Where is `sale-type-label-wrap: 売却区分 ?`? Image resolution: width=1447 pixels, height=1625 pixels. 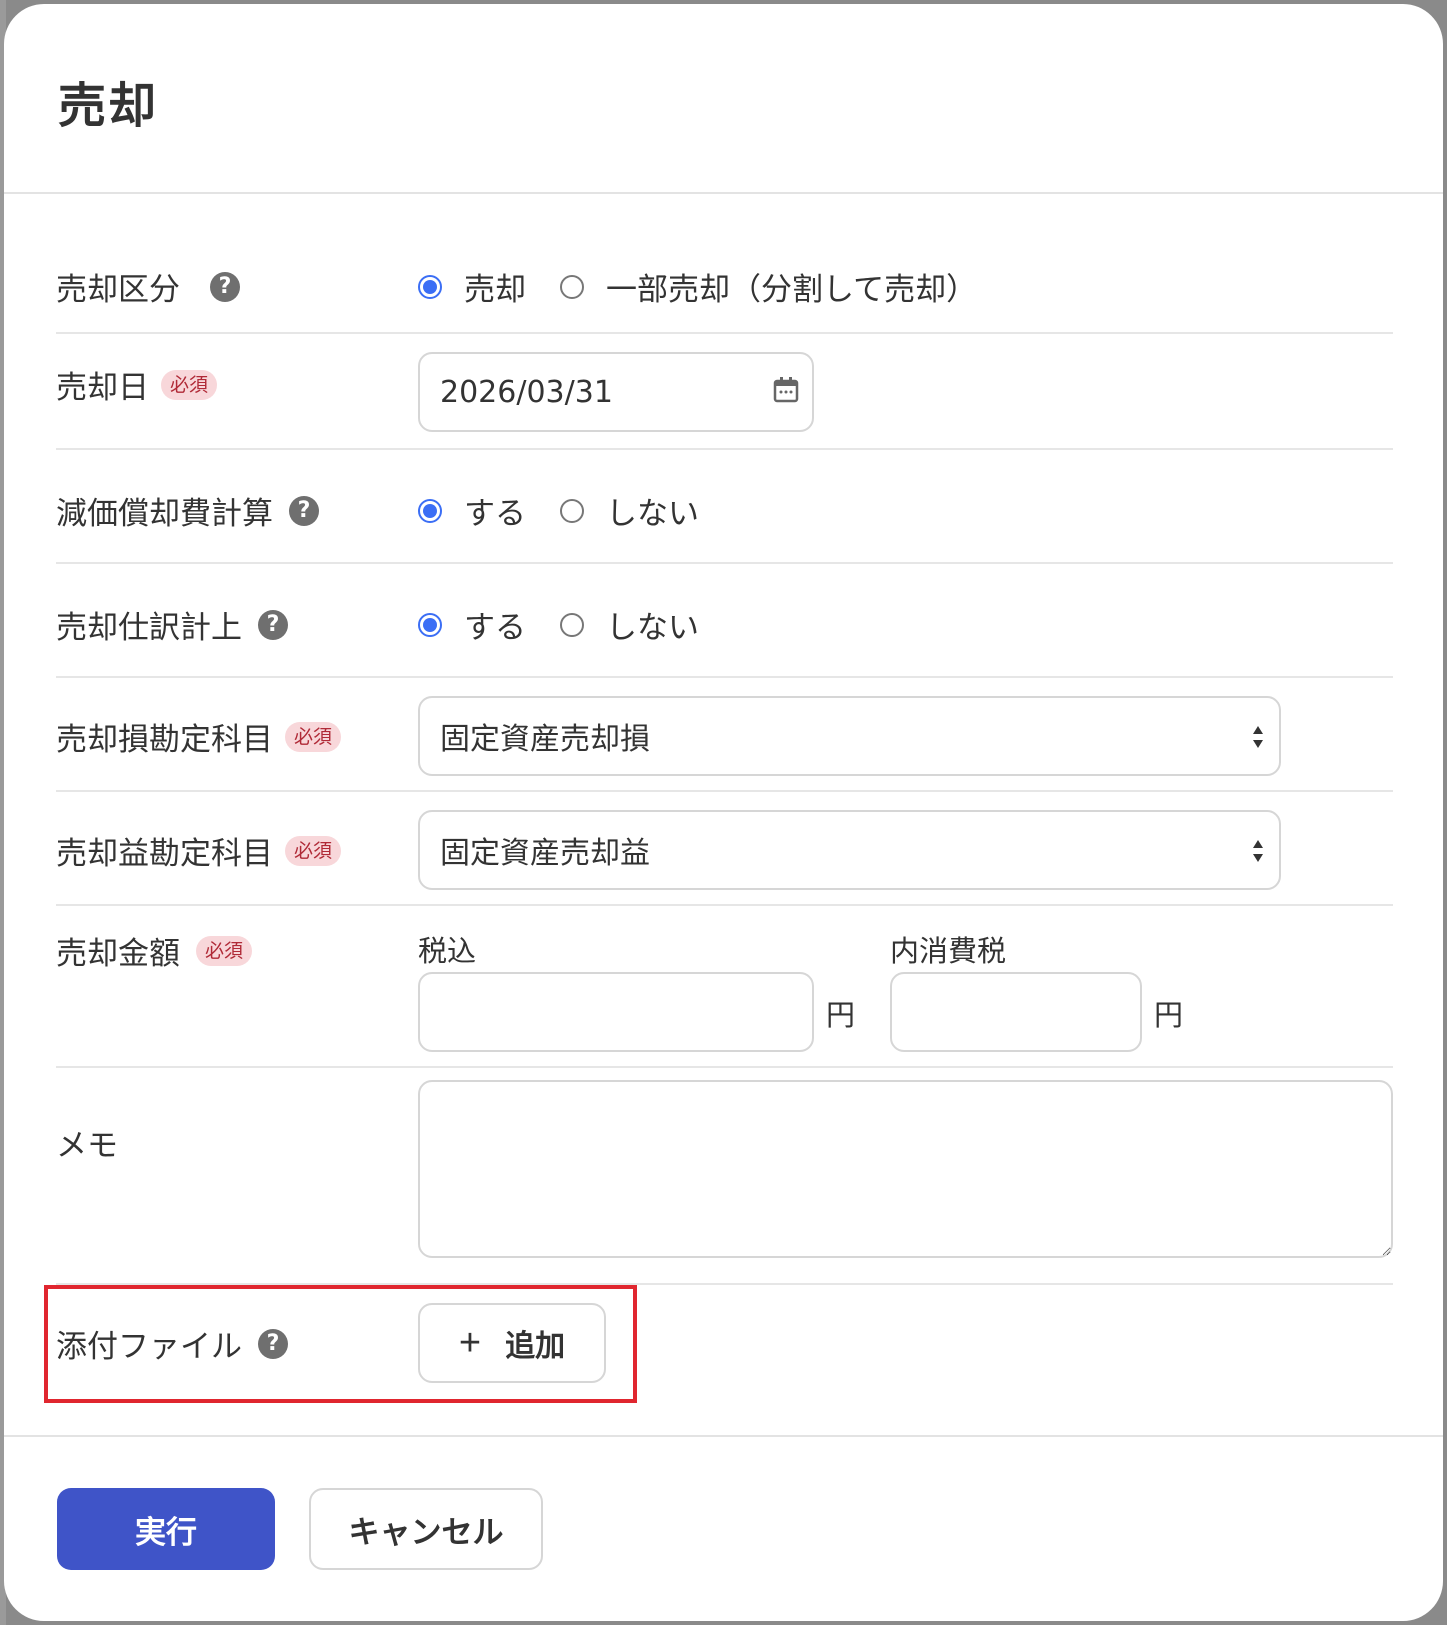 sale-type-label-wrap: 売却区分 ? is located at coordinates (148, 286).